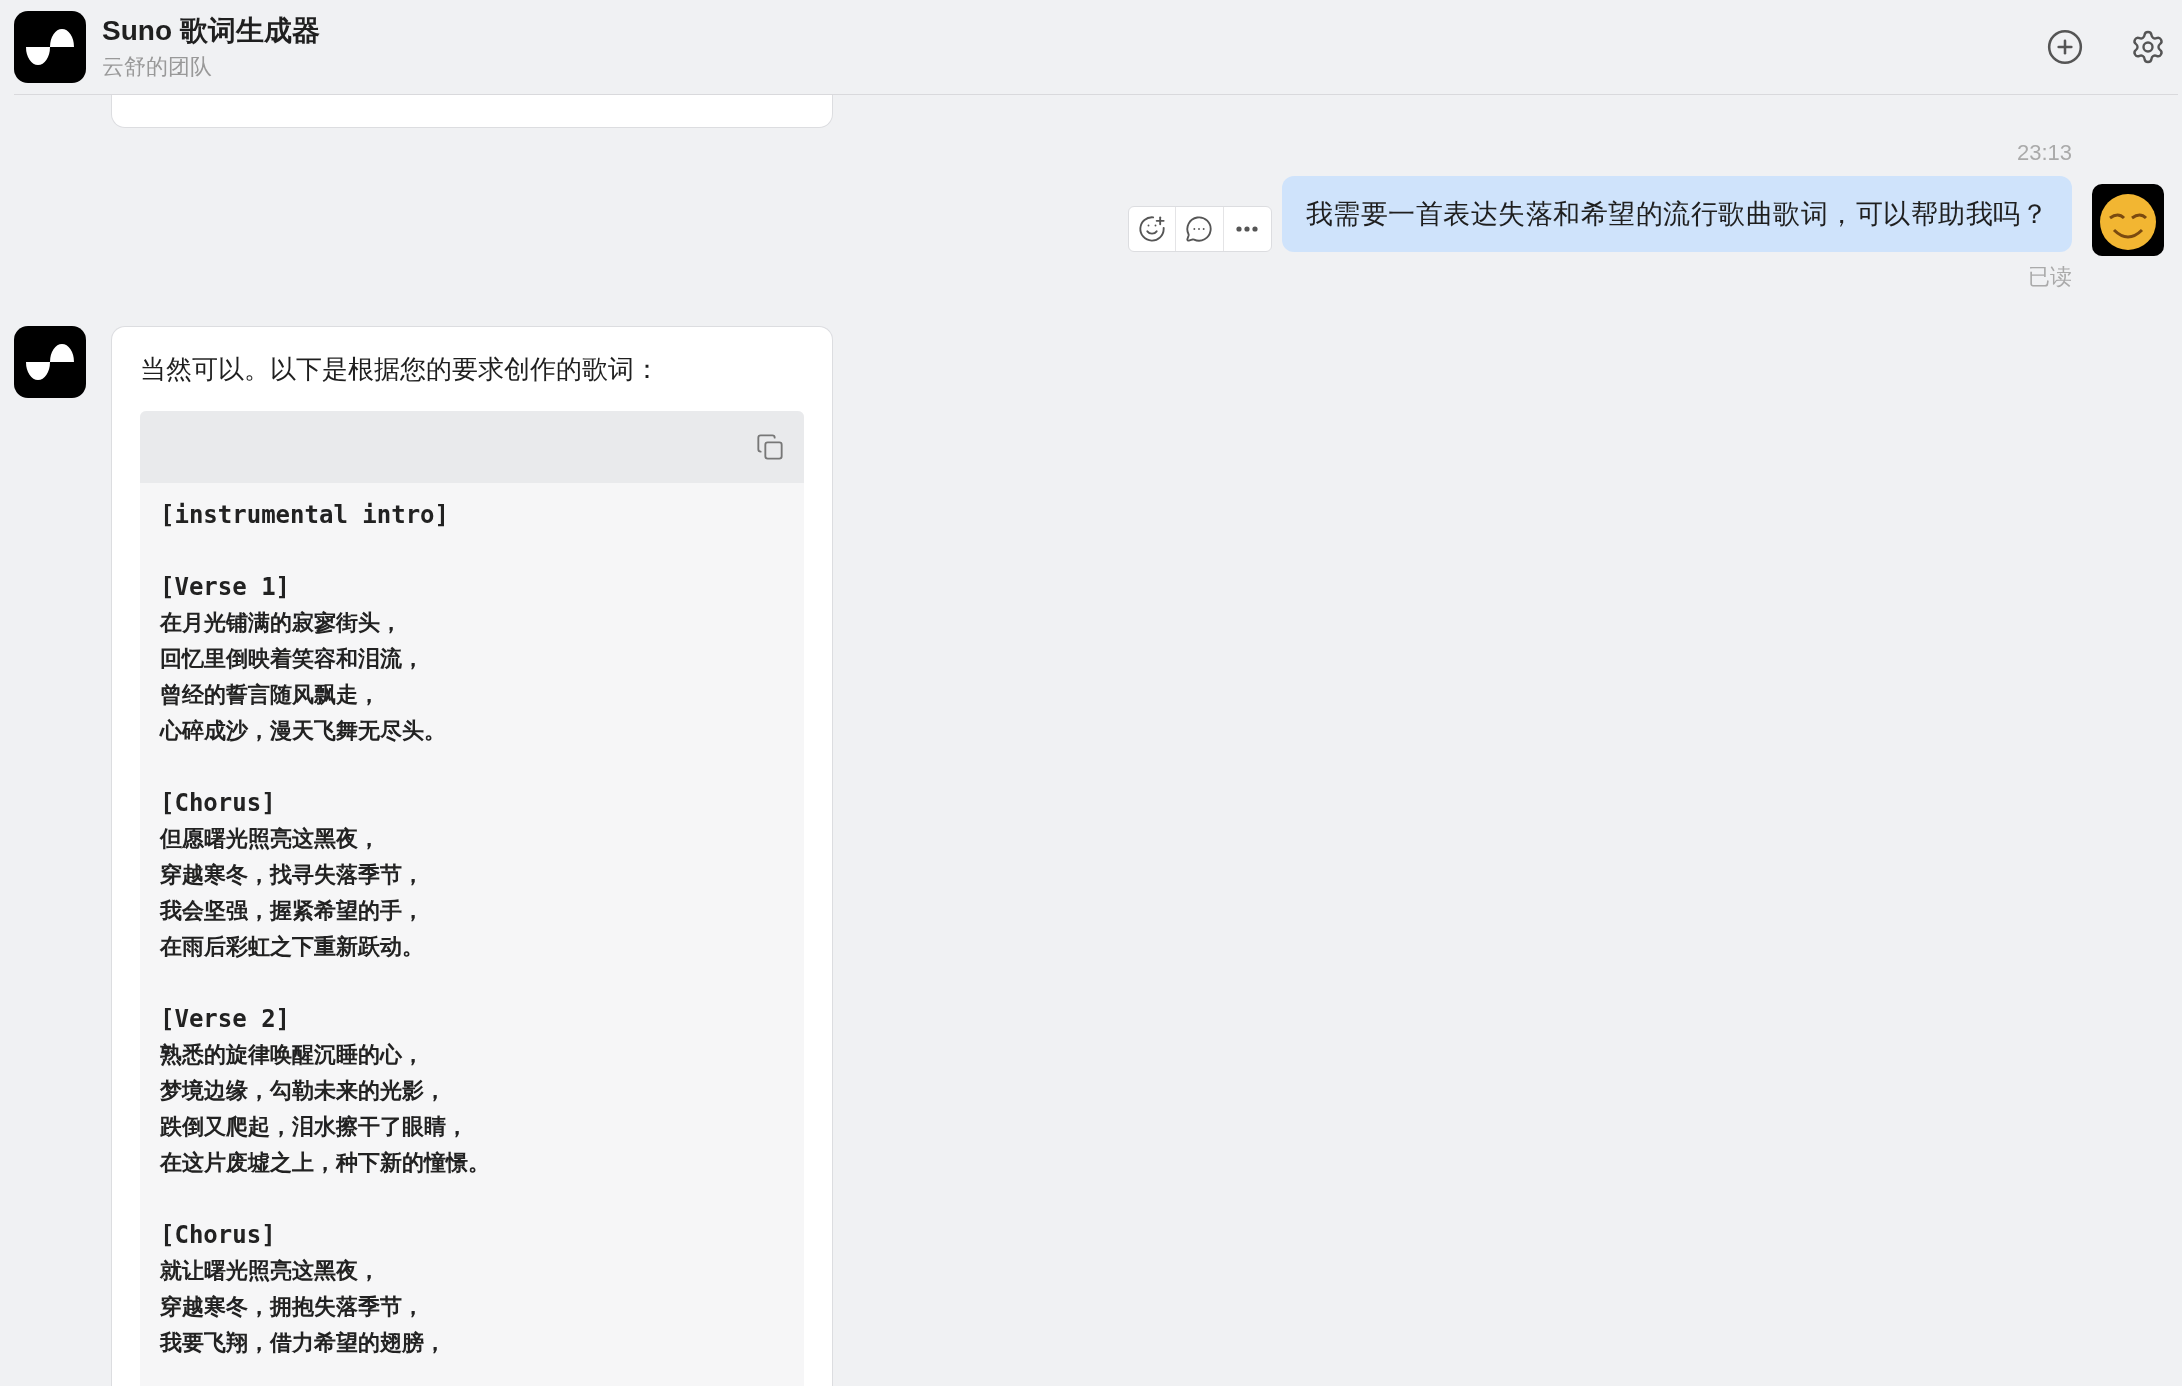 This screenshot has width=2182, height=1386. I want to click on message-time: 23:13, so click(2044, 153).